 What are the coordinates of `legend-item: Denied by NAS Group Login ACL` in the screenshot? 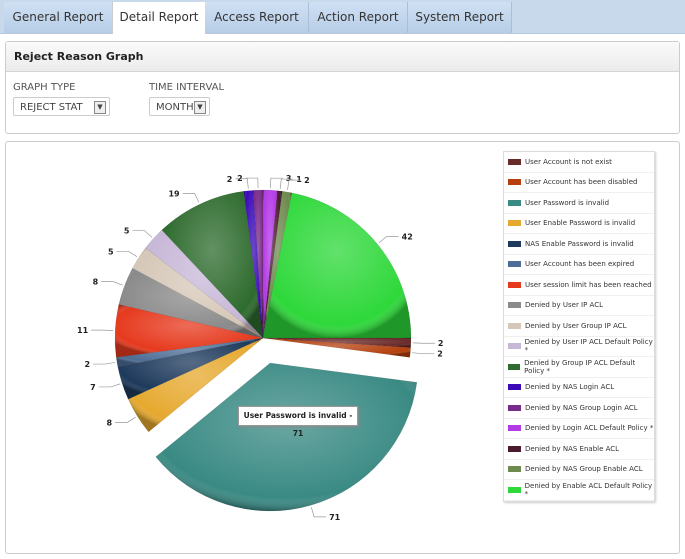 It's located at (579, 408).